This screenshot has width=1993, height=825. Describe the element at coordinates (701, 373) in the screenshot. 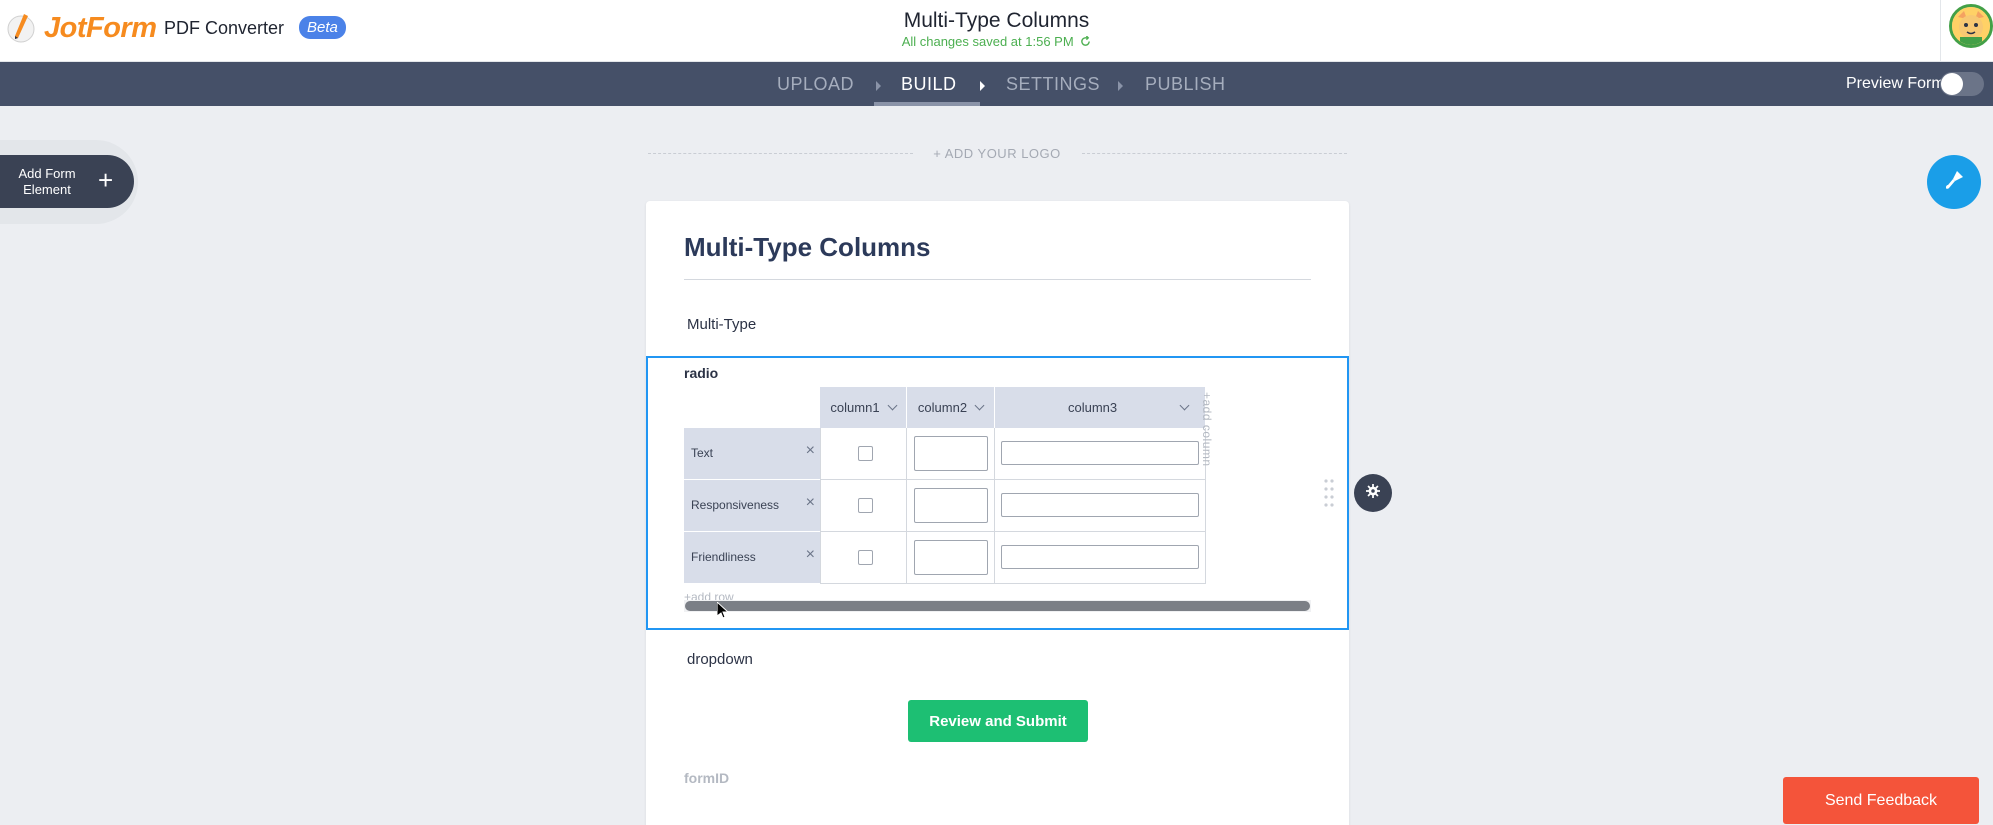

I see `matrix-field-label: radio` at that location.